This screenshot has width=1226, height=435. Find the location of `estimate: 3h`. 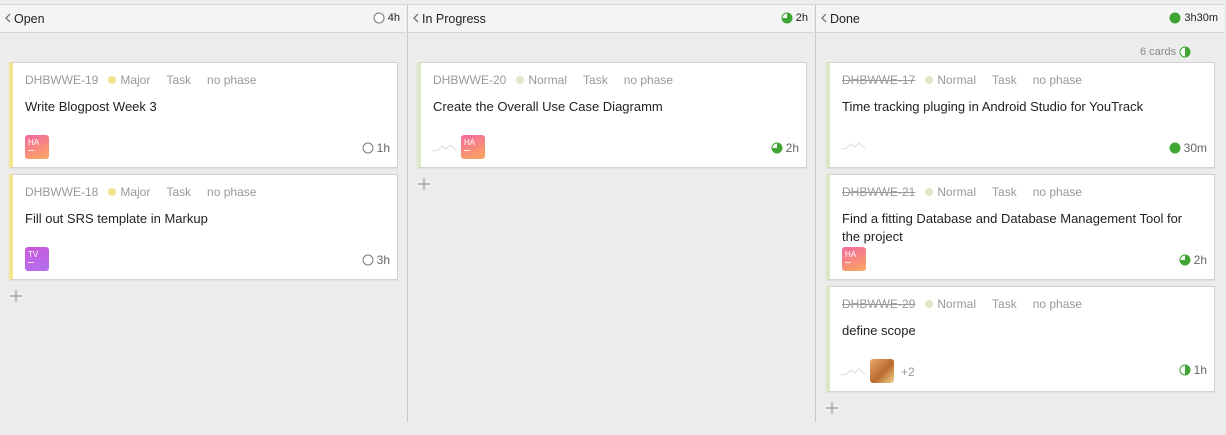

estimate: 3h is located at coordinates (376, 260).